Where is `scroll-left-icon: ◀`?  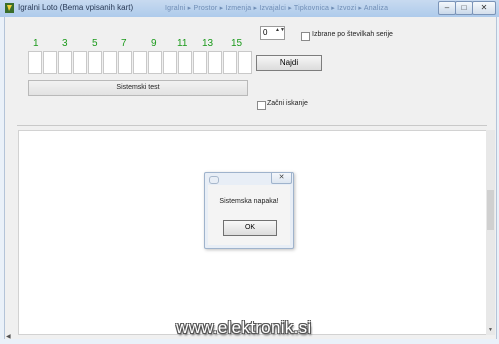 scroll-left-icon: ◀ is located at coordinates (8, 336).